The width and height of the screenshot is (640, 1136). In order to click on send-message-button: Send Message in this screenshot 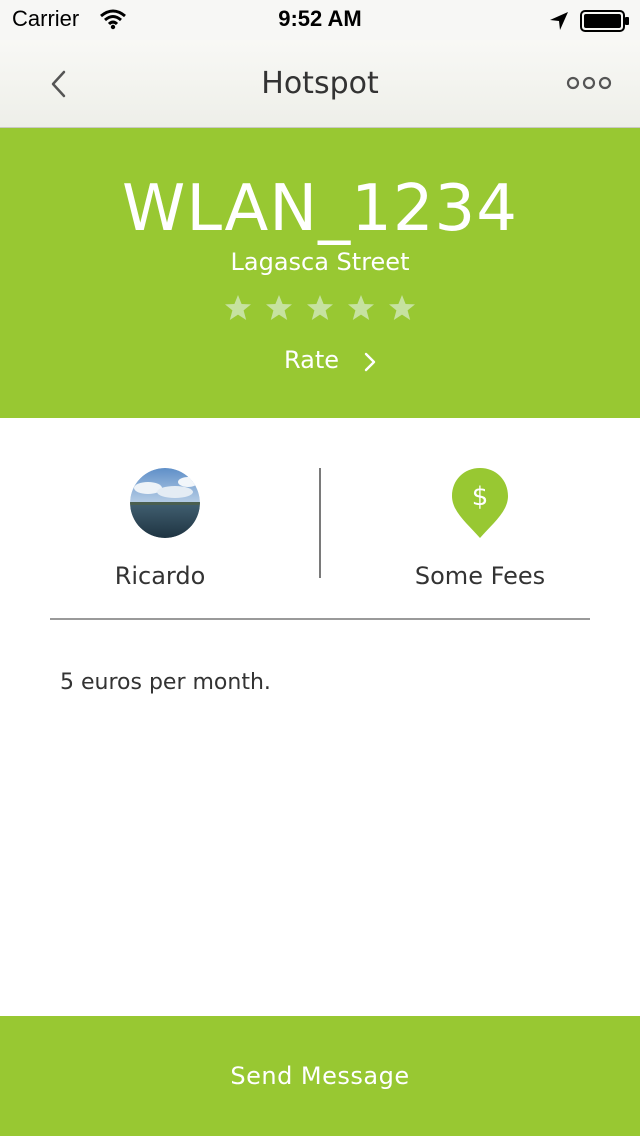, I will do `click(320, 1076)`.